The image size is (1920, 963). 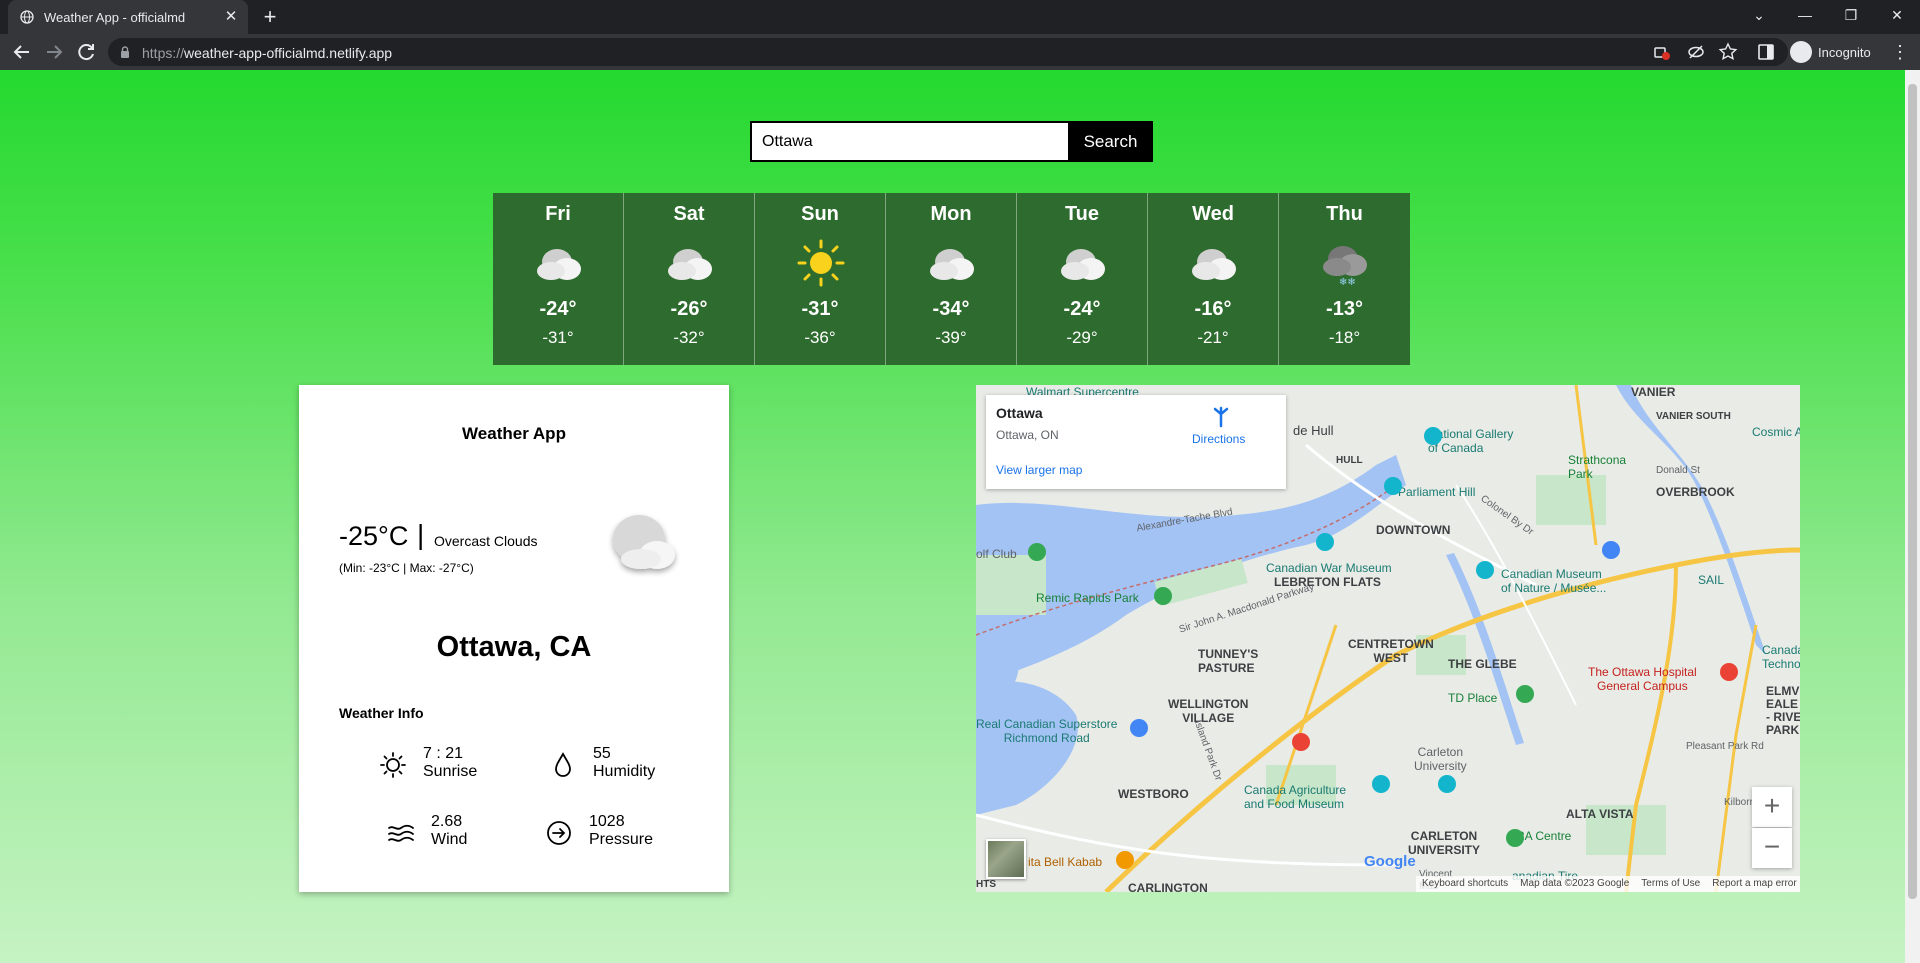 I want to click on tab-bar: Weather App - officialmd ✕ + ⌄ — ❐ ✕, so click(x=960, y=17).